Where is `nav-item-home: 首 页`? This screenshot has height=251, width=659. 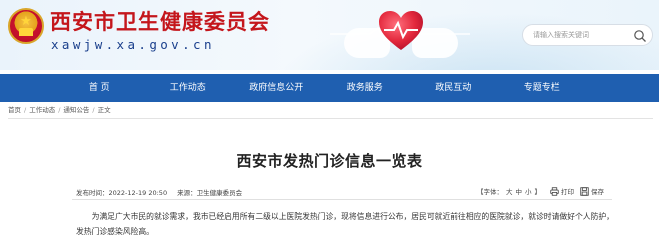 nav-item-home: 首 页 is located at coordinates (99, 88).